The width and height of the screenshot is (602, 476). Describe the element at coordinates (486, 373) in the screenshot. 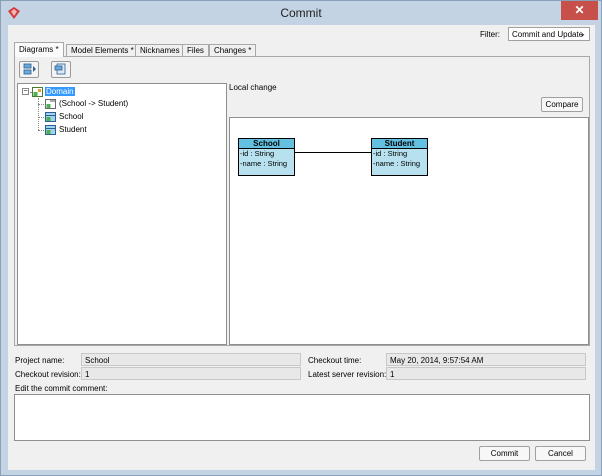

I see `latest-revision-field: 1` at that location.